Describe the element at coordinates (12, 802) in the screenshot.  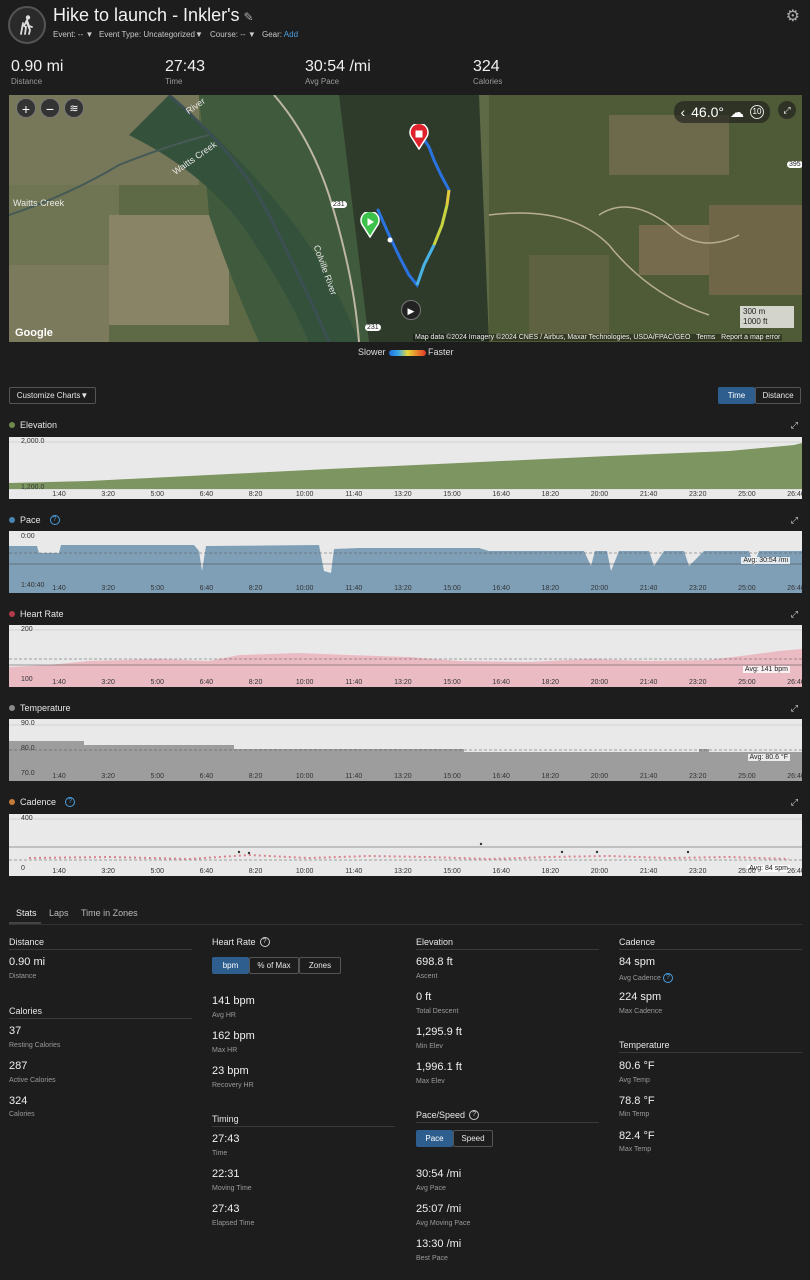
I see `cadence-dot-icon` at that location.